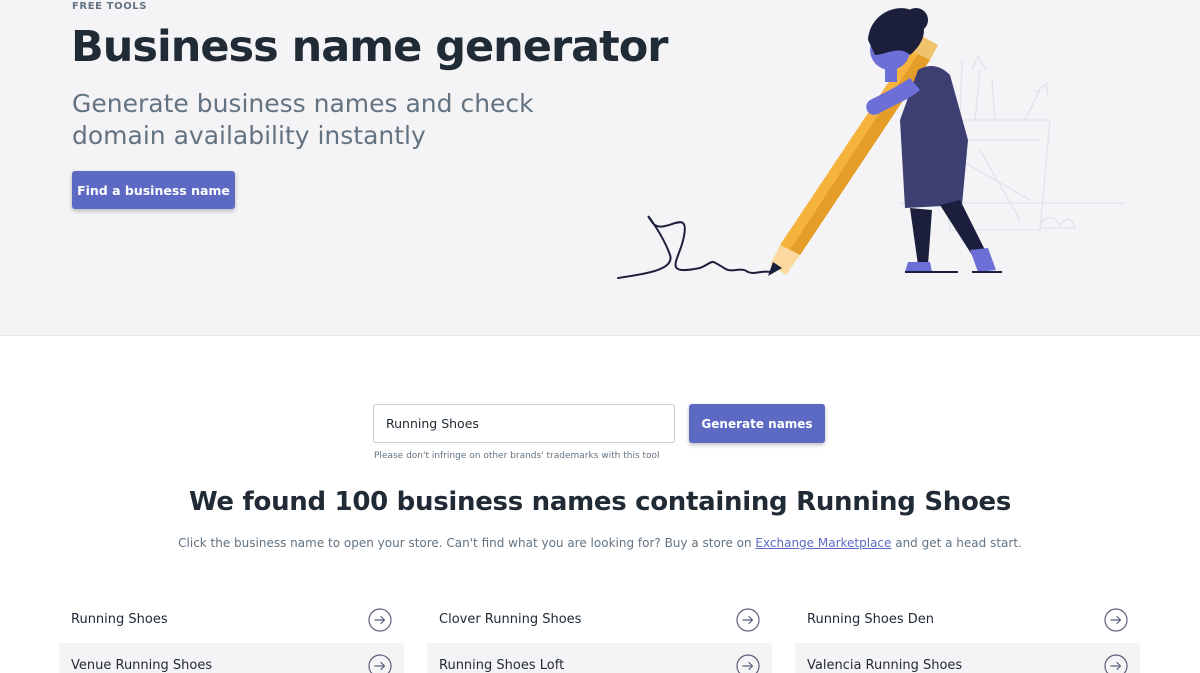  What do you see at coordinates (823, 543) in the screenshot?
I see `exchange-marketplace-link: Exchange Marketplace` at bounding box center [823, 543].